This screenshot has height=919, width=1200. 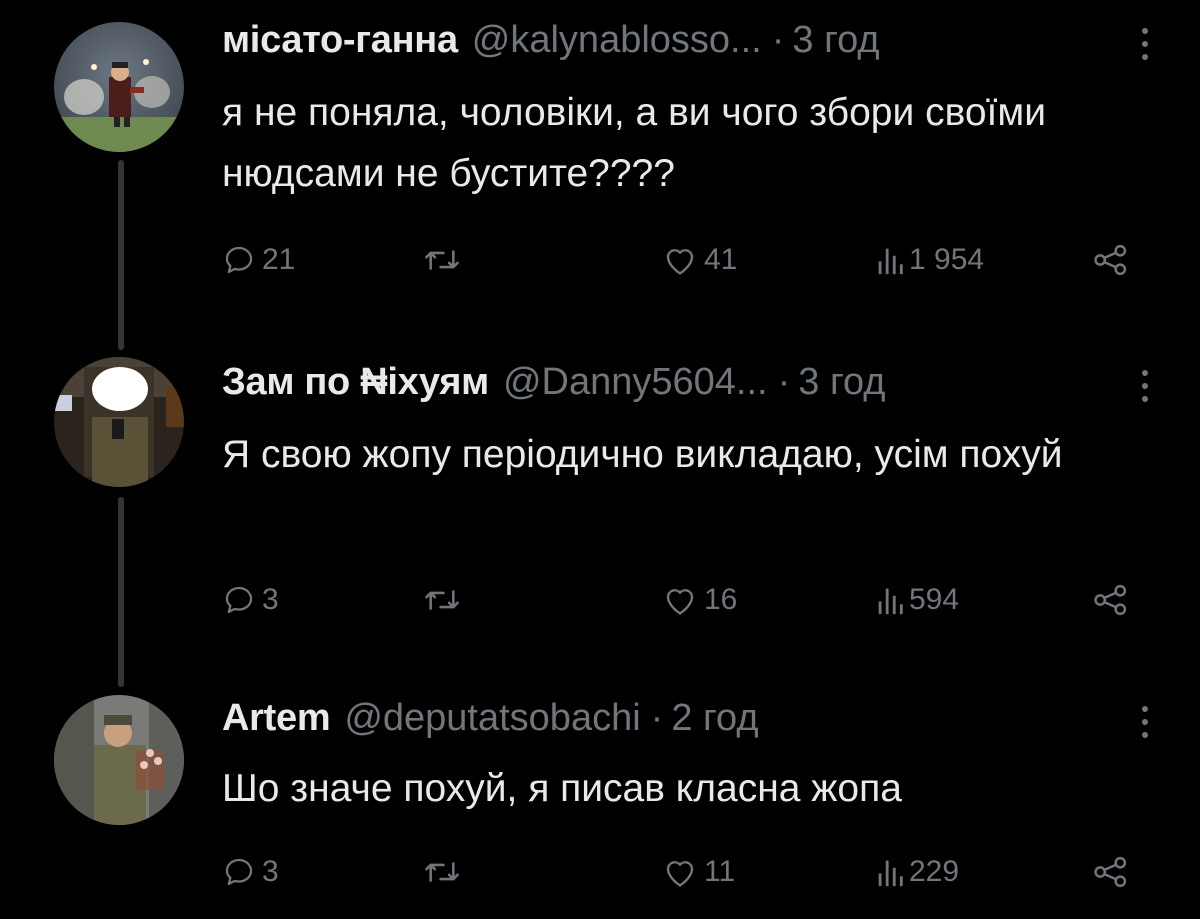 I want to click on tweet-text: Шо значе похуй, я писав класна жопа, so click(x=562, y=788).